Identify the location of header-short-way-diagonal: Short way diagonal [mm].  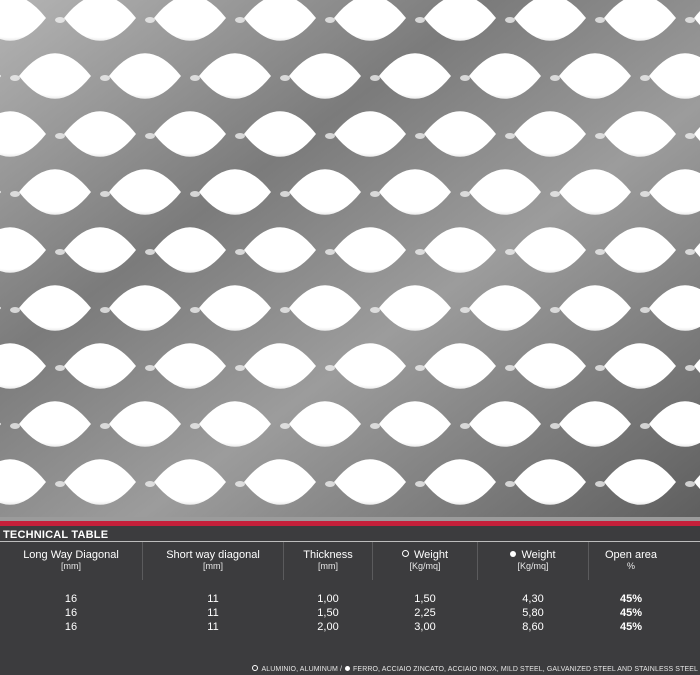
(213, 561).